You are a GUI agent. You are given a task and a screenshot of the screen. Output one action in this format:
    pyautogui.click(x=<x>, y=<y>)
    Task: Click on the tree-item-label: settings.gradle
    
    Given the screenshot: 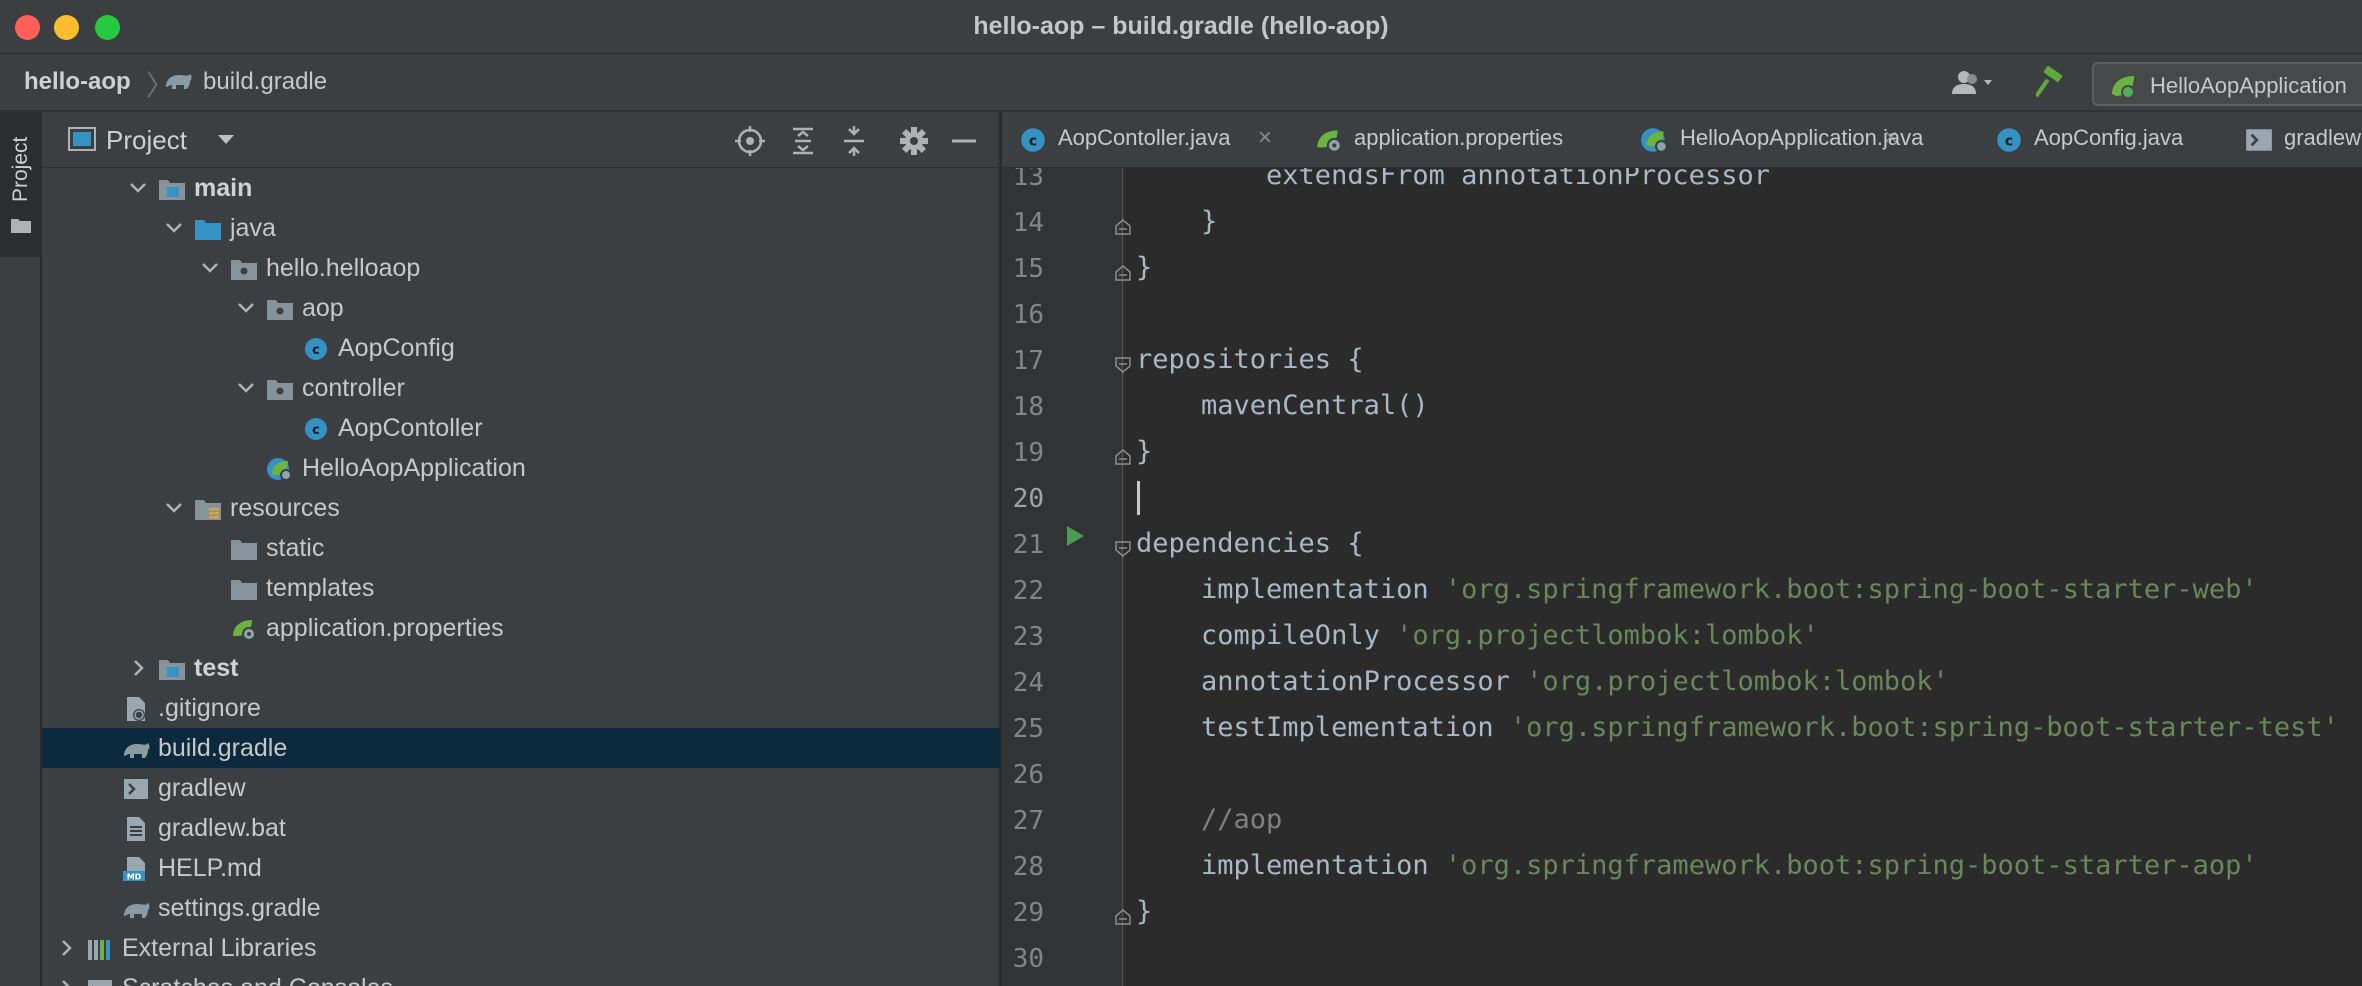 What is the action you would take?
    pyautogui.click(x=239, y=908)
    